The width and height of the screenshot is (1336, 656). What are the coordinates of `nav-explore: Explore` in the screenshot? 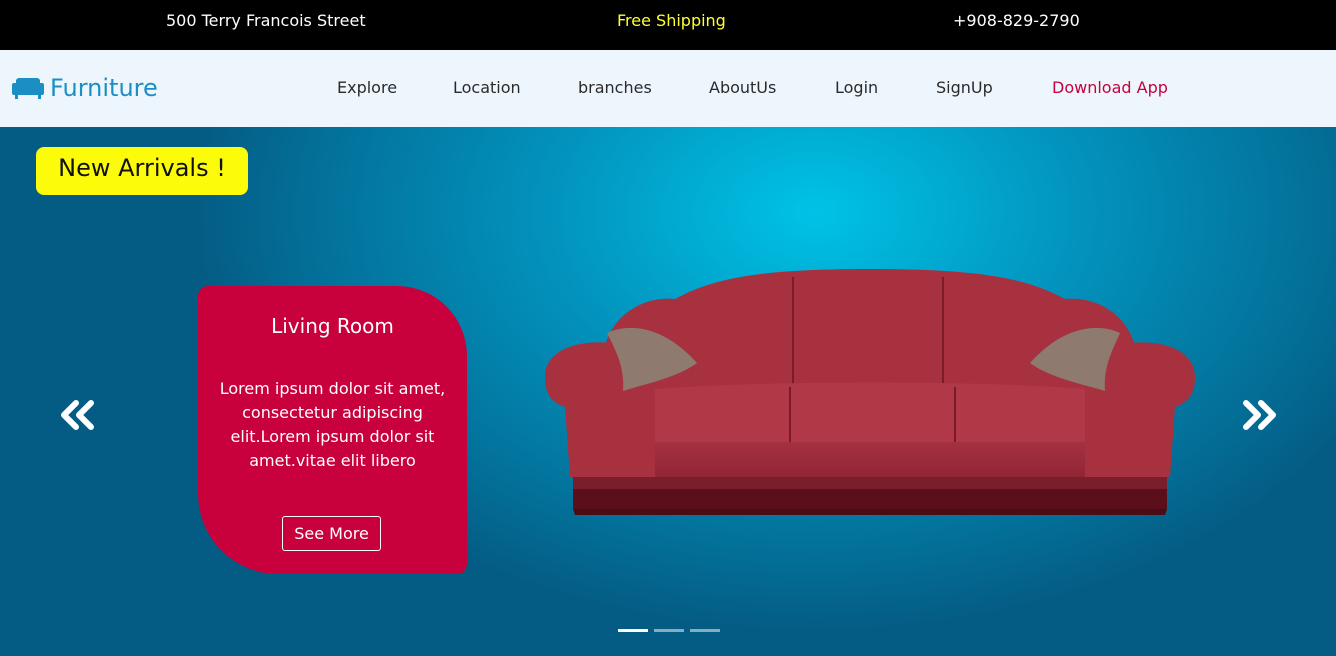 It's located at (367, 87).